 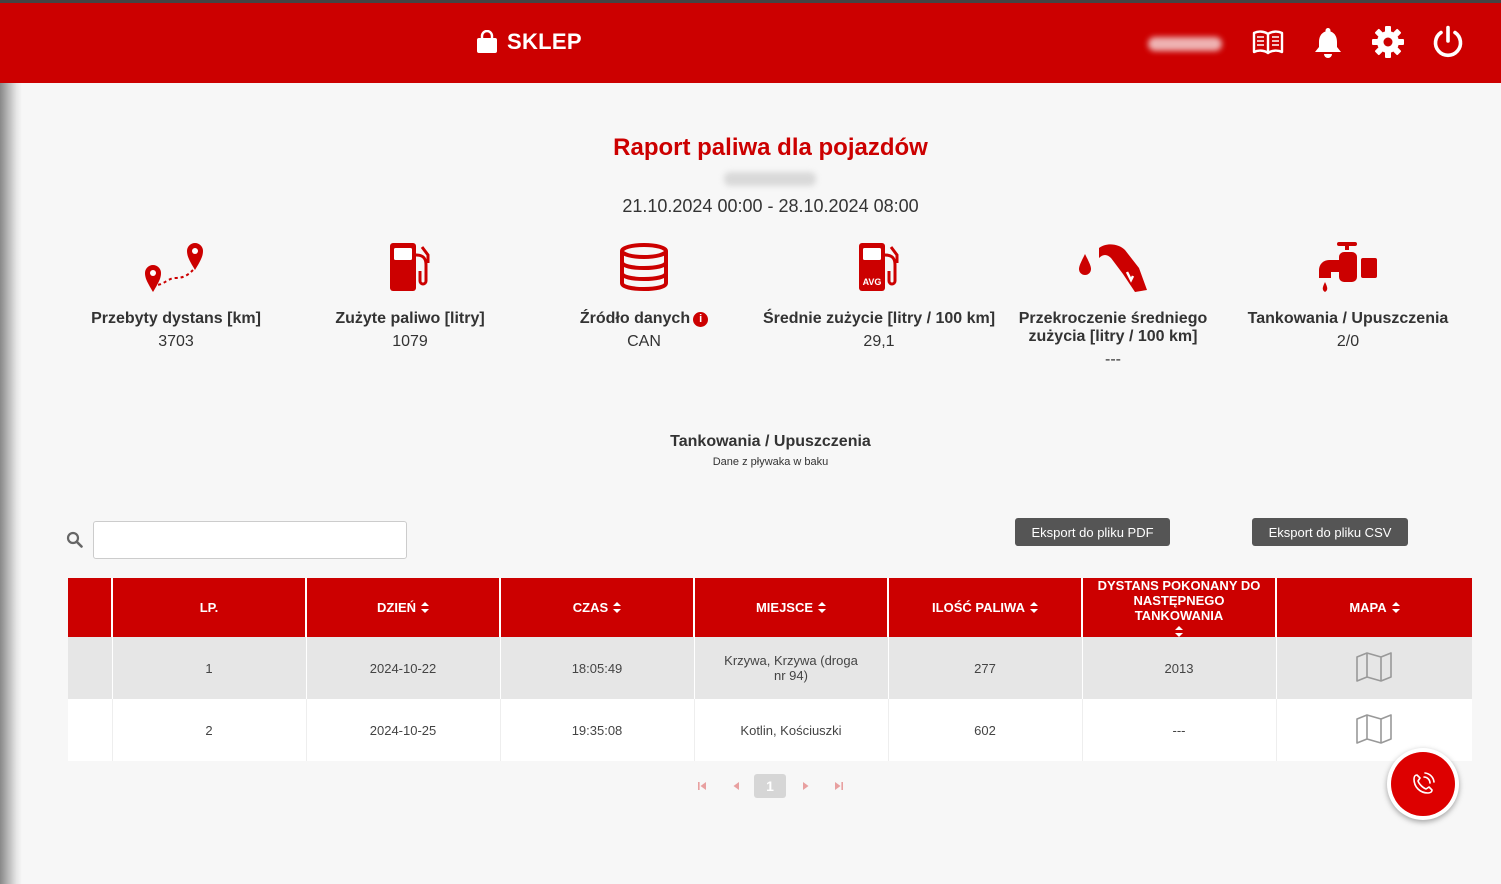 What do you see at coordinates (590, 607) in the screenshot?
I see `col-header-label: CZAS` at bounding box center [590, 607].